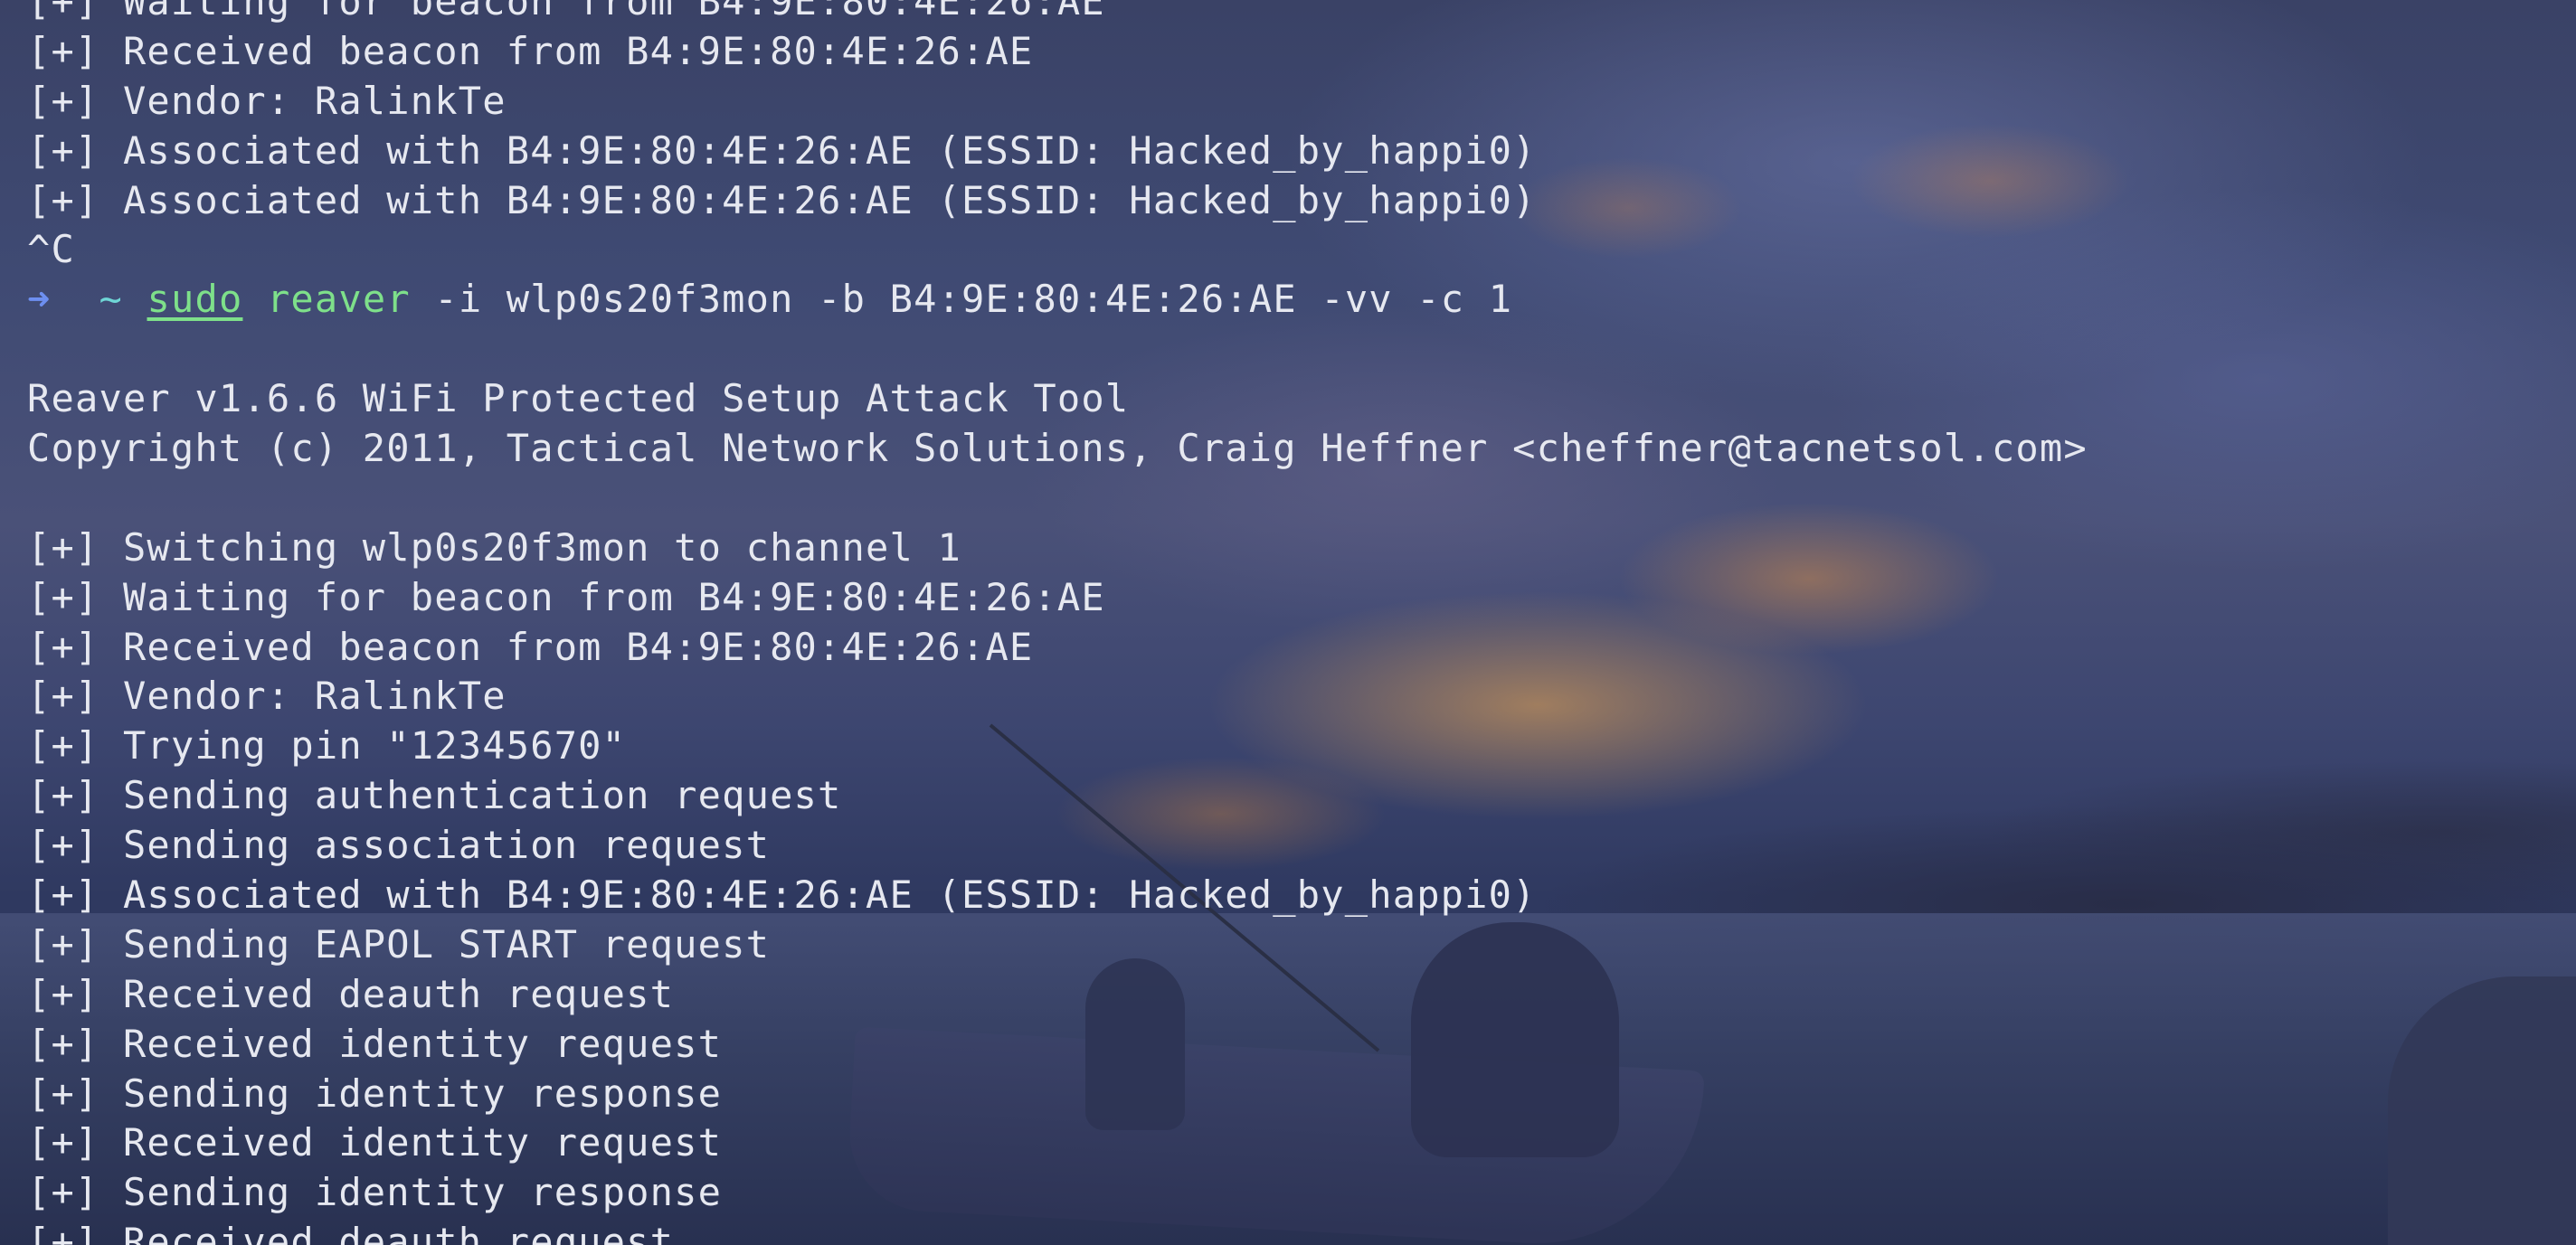 This screenshot has width=2576, height=1245. What do you see at coordinates (39, 299) in the screenshot?
I see `prompt-arrow-icon: ➜` at bounding box center [39, 299].